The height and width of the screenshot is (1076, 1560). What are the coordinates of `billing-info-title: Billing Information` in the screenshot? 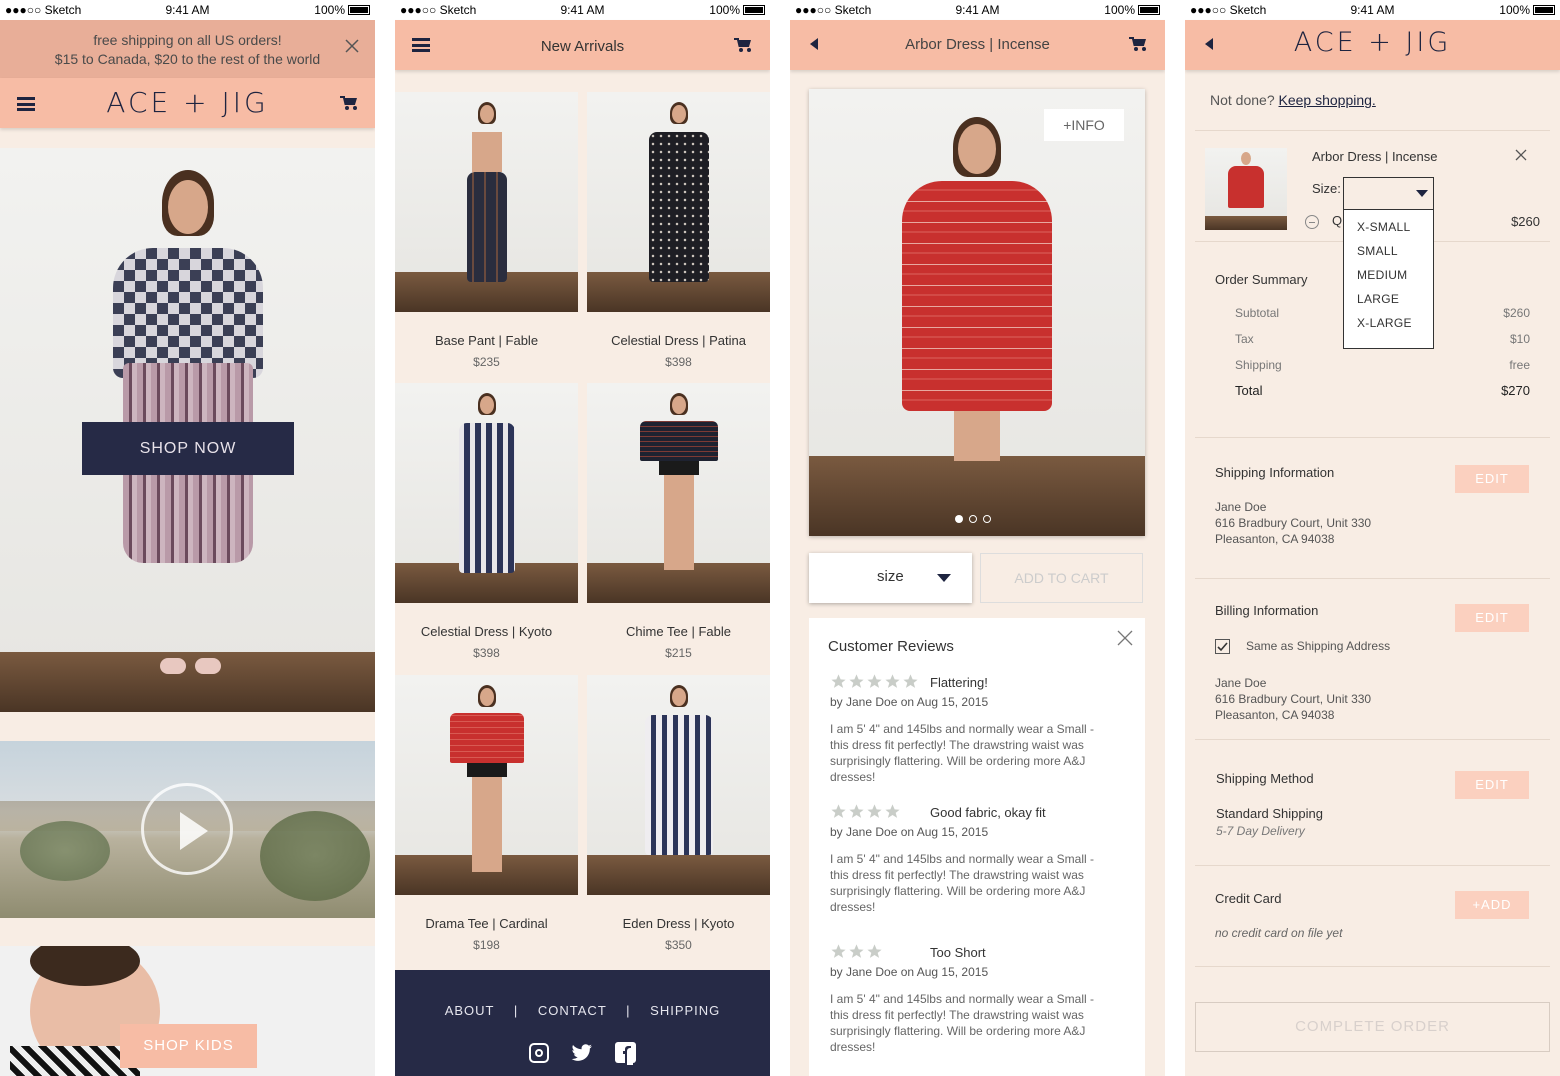 It's located at (1267, 610).